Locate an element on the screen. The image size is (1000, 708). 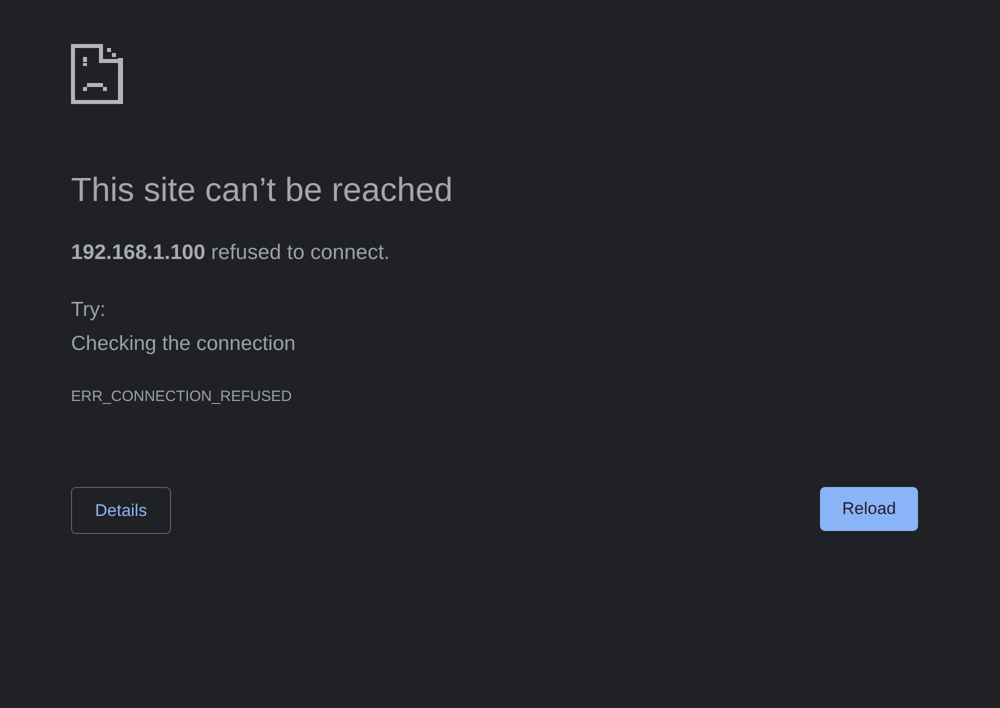
suggestions-heading: Try: is located at coordinates (88, 310).